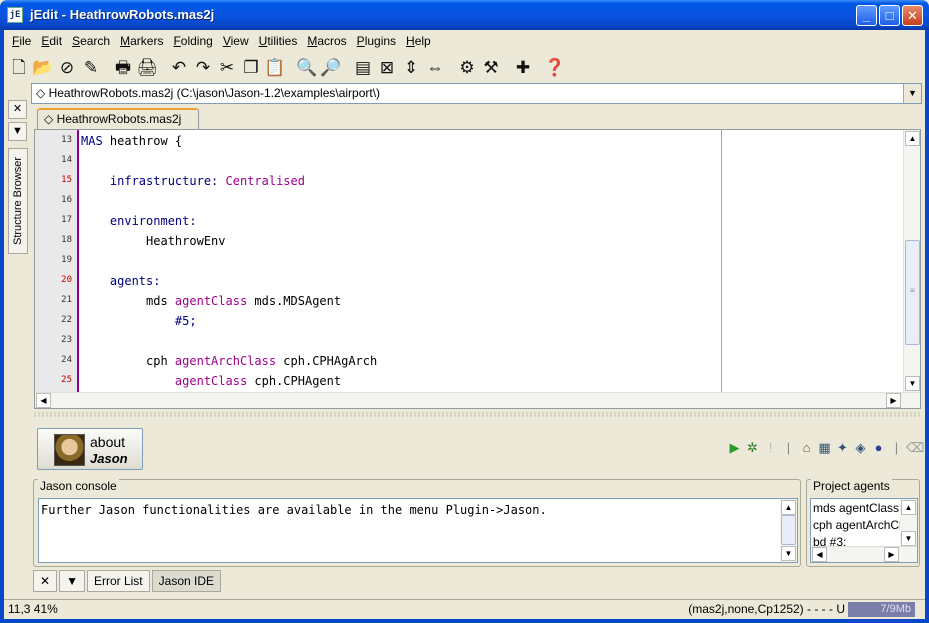 This screenshot has width=929, height=623. I want to click on console-scroll-down-icon: ▼, so click(788, 553).